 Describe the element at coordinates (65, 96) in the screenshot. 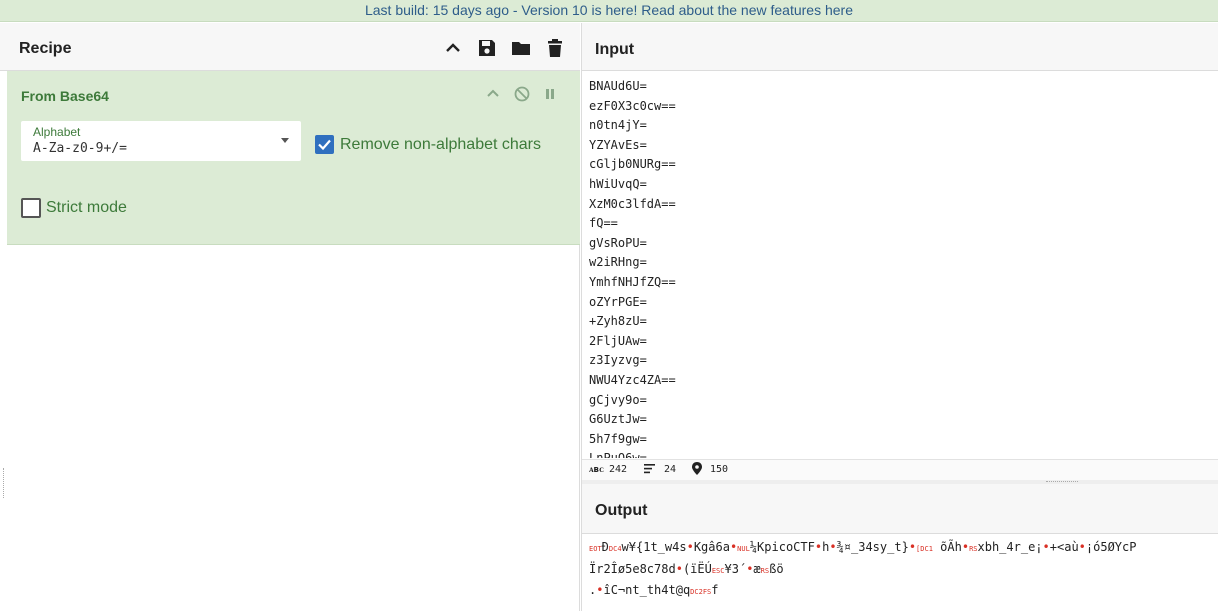

I see `operation-title: From Base64` at that location.